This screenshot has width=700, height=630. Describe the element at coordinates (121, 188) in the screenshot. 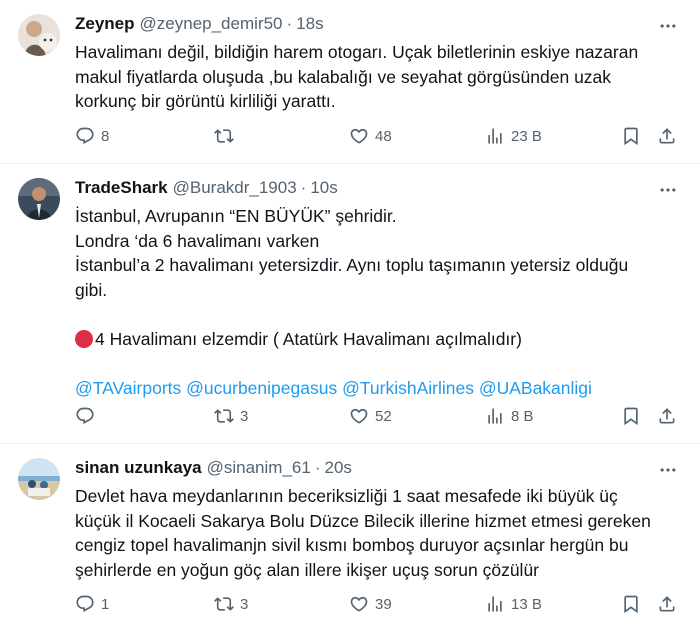

I see `display-name: TradeShark` at that location.